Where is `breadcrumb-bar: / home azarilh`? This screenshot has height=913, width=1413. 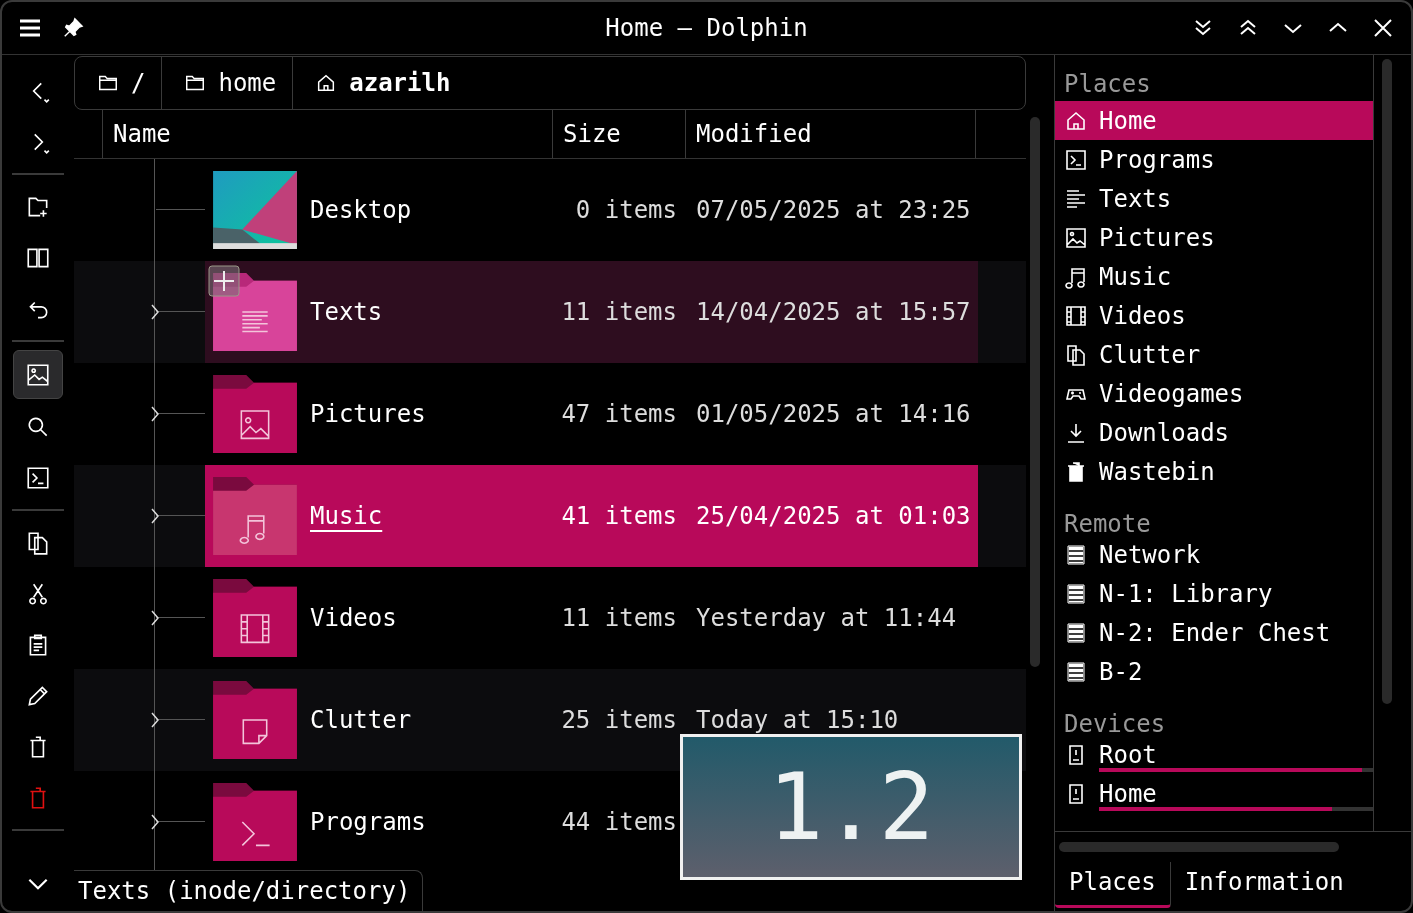 breadcrumb-bar: / home azarilh is located at coordinates (550, 83).